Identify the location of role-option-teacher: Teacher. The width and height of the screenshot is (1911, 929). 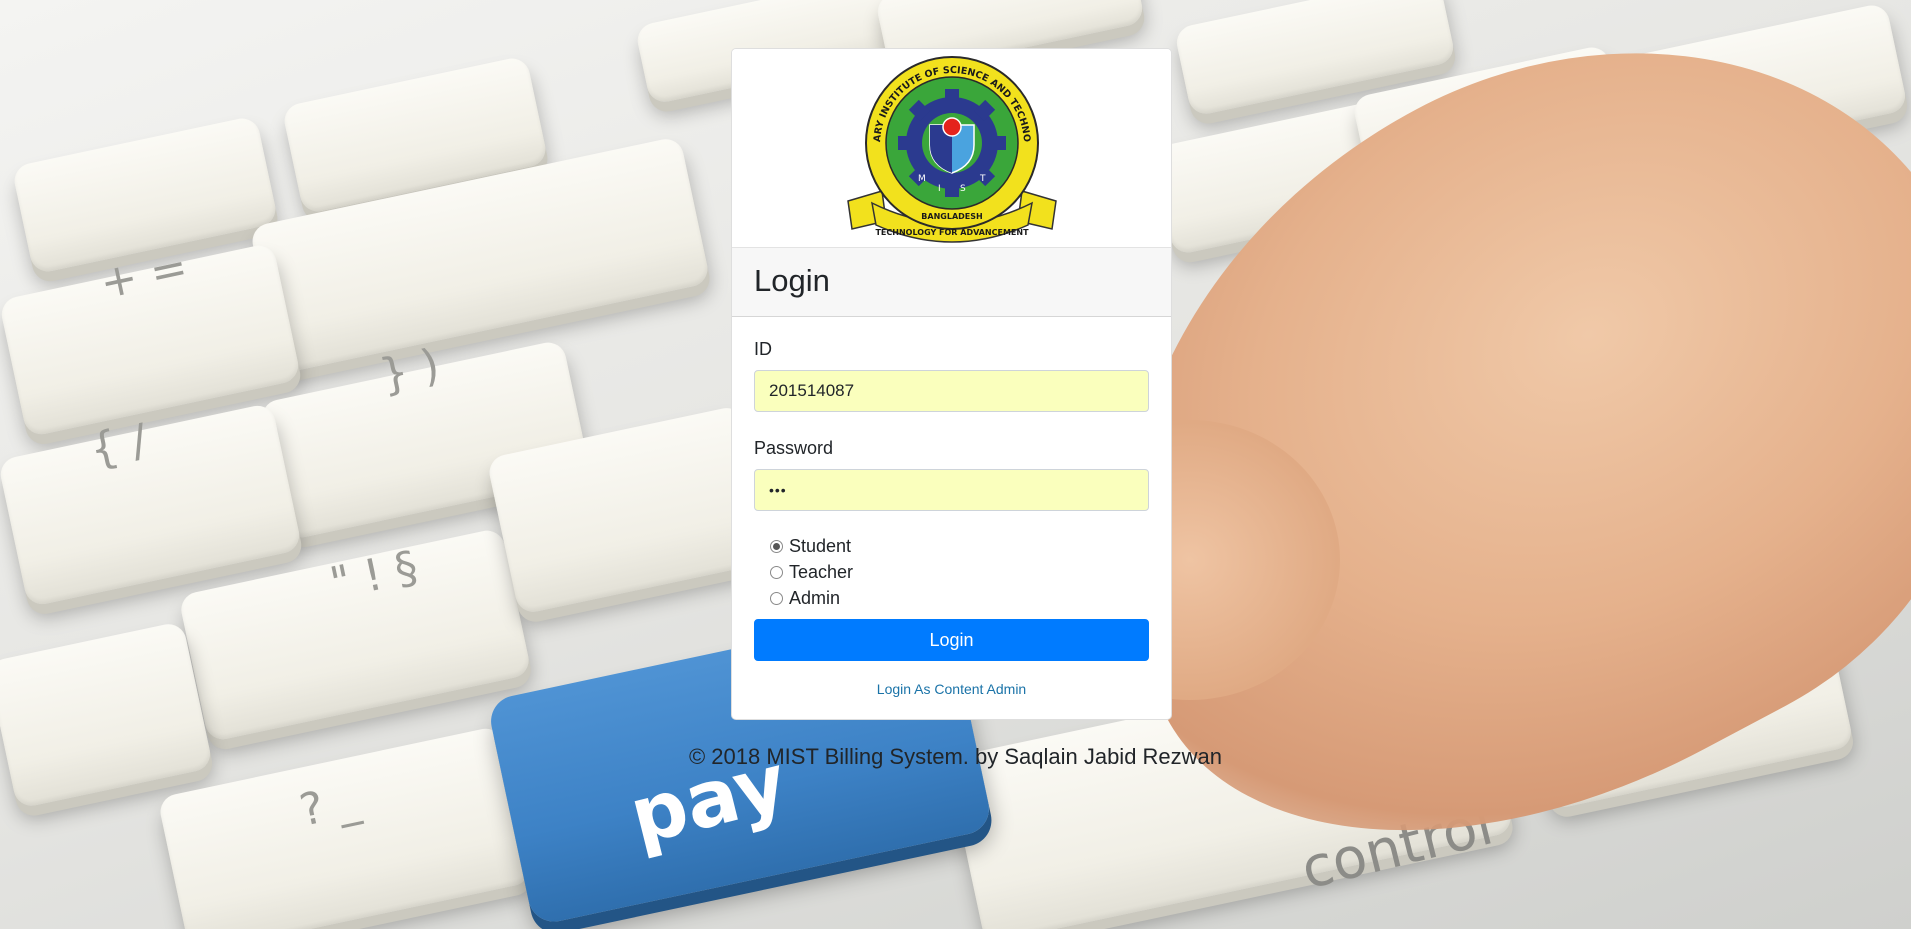
(959, 572).